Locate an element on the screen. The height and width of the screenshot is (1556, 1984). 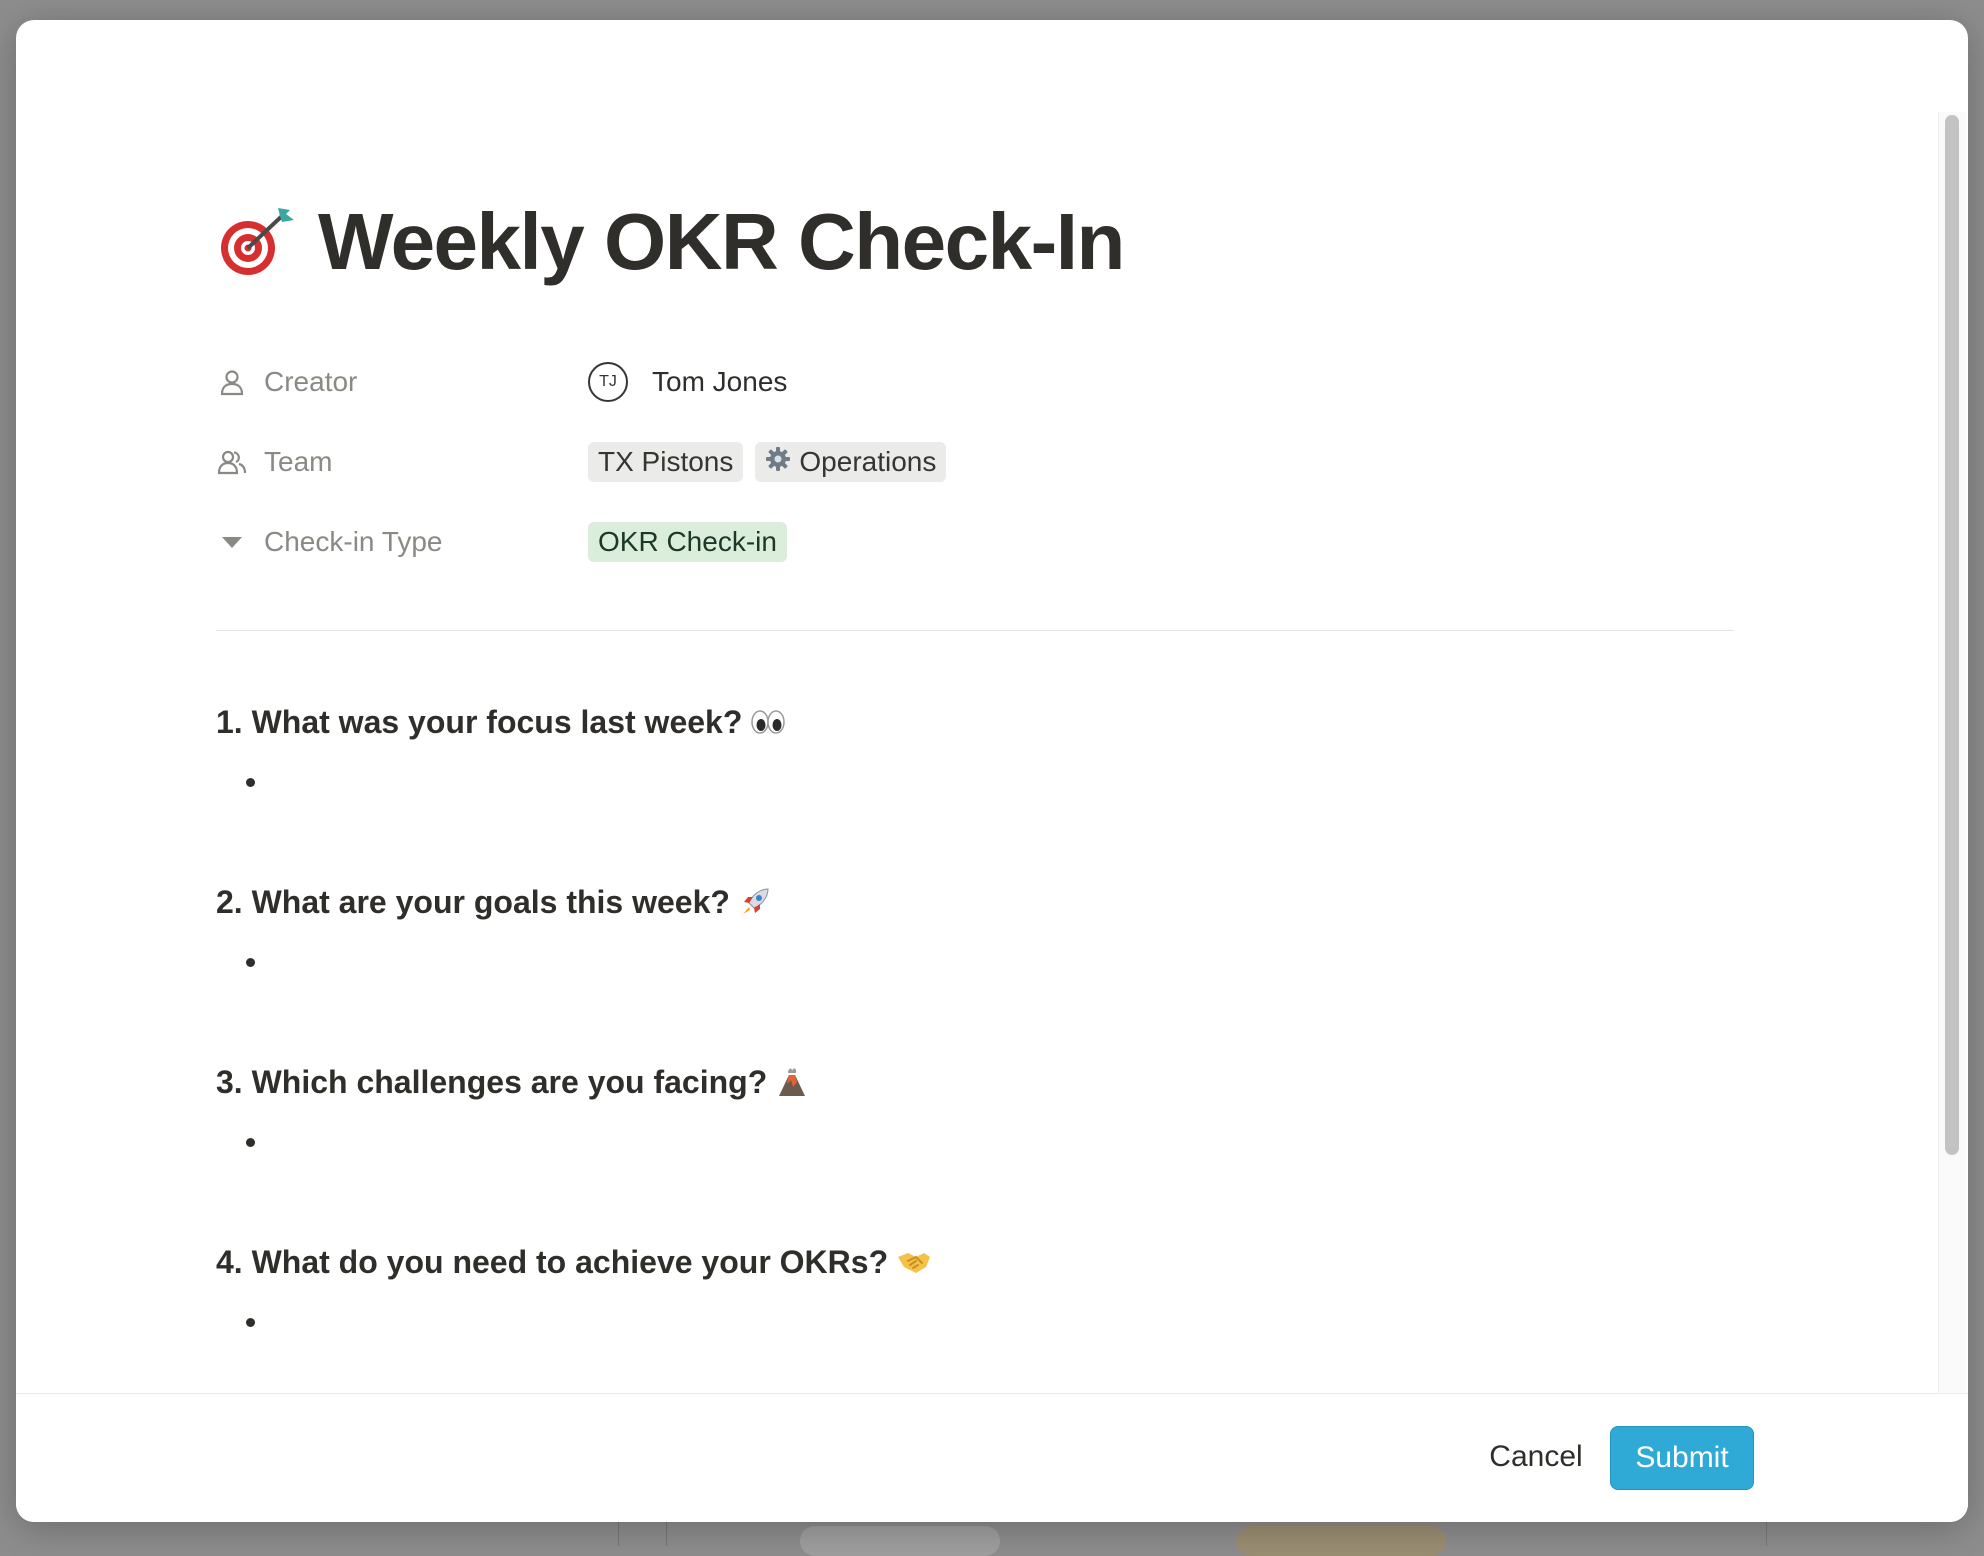
property-team: Team TX Pistons Operations is located at coordinates (716, 462).